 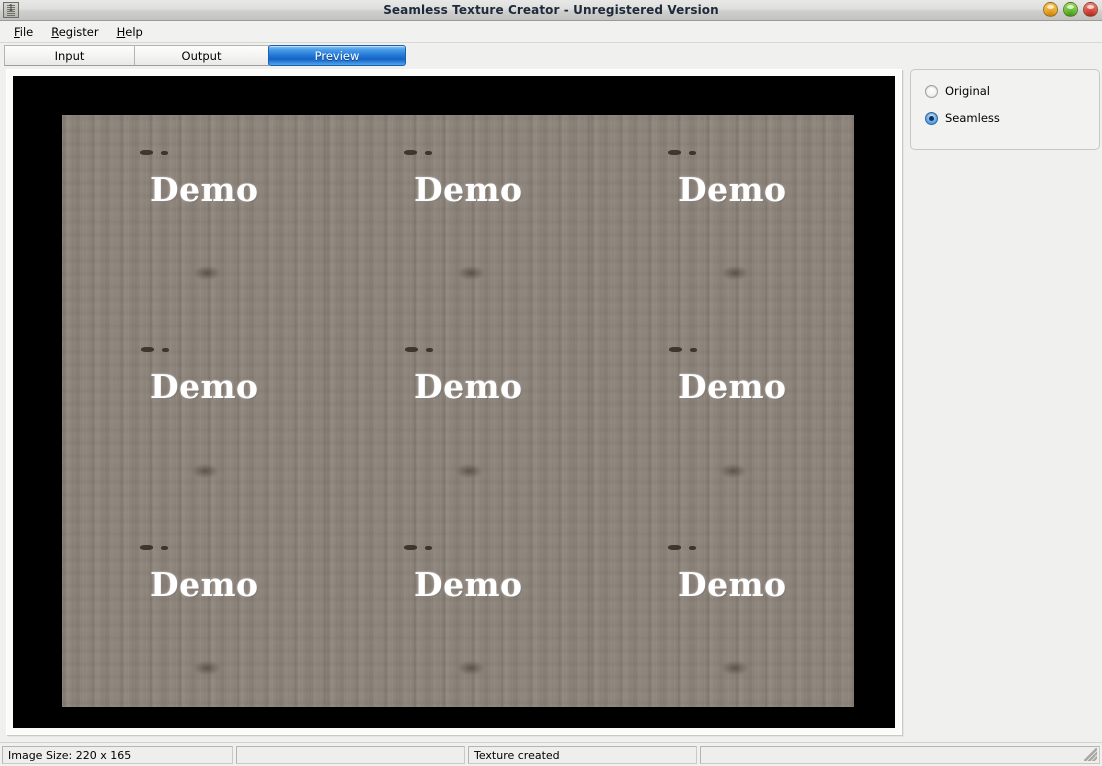 What do you see at coordinates (900, 755) in the screenshot?
I see `status-panel-spacer` at bounding box center [900, 755].